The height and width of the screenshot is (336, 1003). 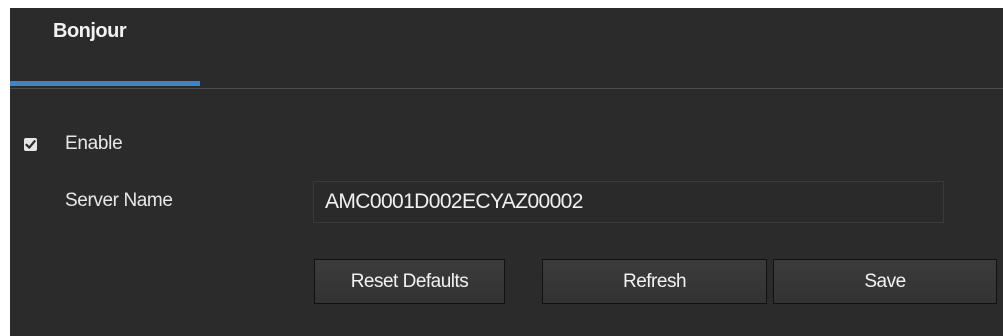 I want to click on active-tab-indicator, so click(x=105, y=83).